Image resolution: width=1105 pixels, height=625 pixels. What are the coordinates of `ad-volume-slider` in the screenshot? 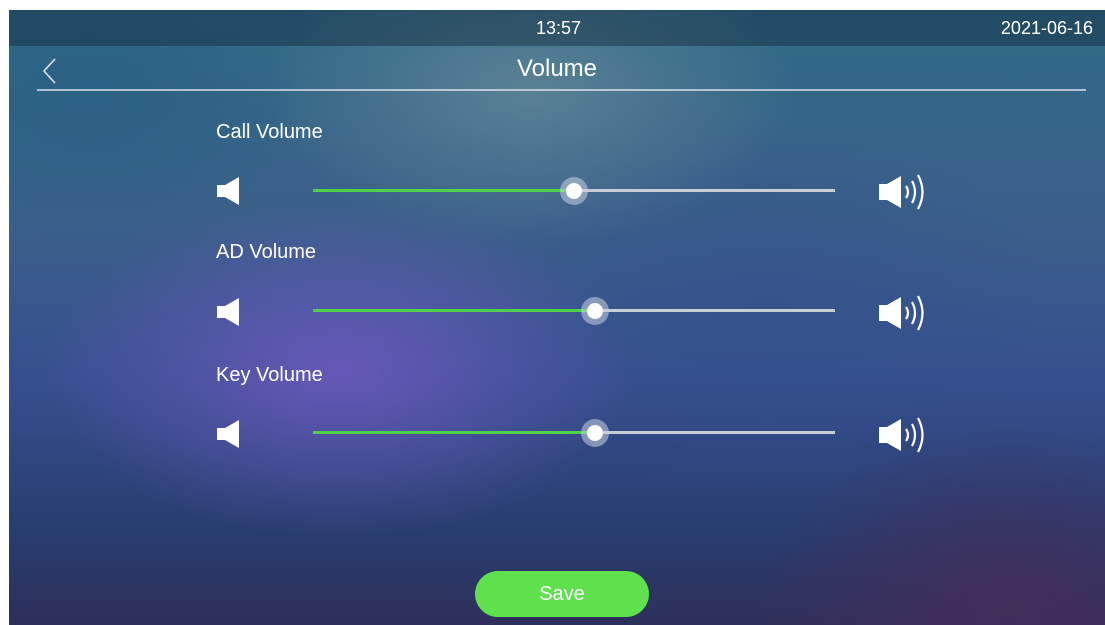 It's located at (574, 311).